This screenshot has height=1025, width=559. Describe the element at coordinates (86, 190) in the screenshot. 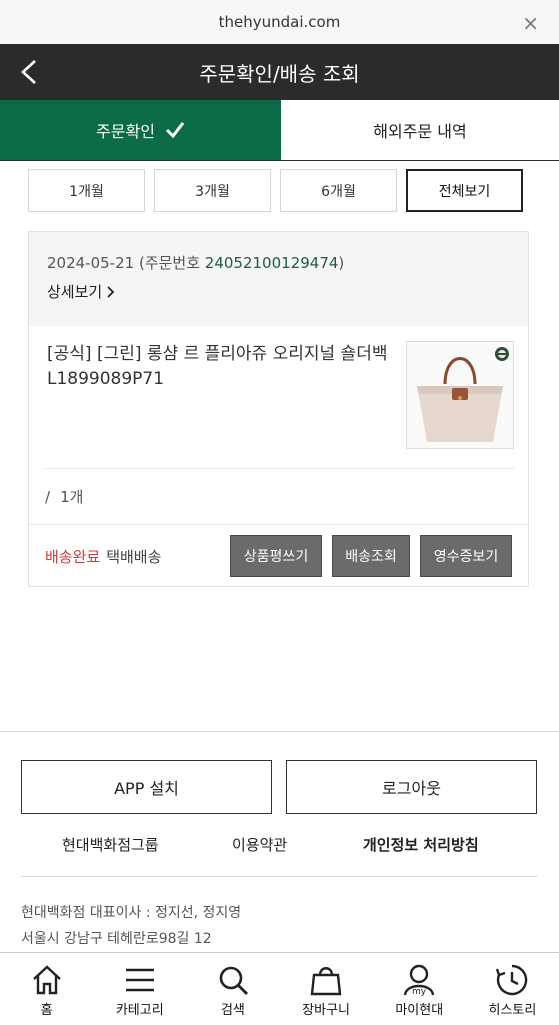

I see `period-1-month-button: 1개월` at that location.